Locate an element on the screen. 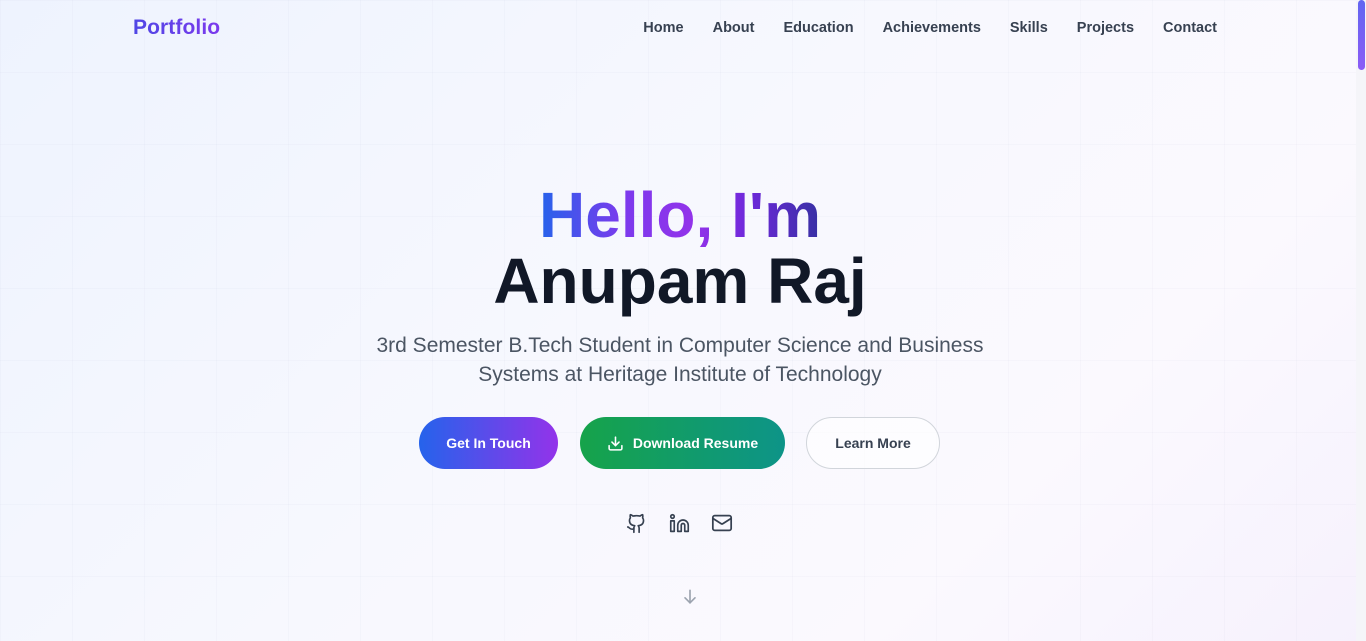 This screenshot has width=1366, height=641. nav-link-home: Home is located at coordinates (663, 28).